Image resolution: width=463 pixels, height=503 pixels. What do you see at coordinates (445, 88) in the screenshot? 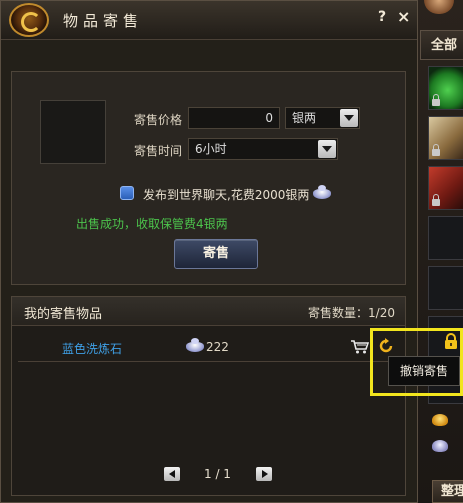
I see `inventory-slot-jade` at bounding box center [445, 88].